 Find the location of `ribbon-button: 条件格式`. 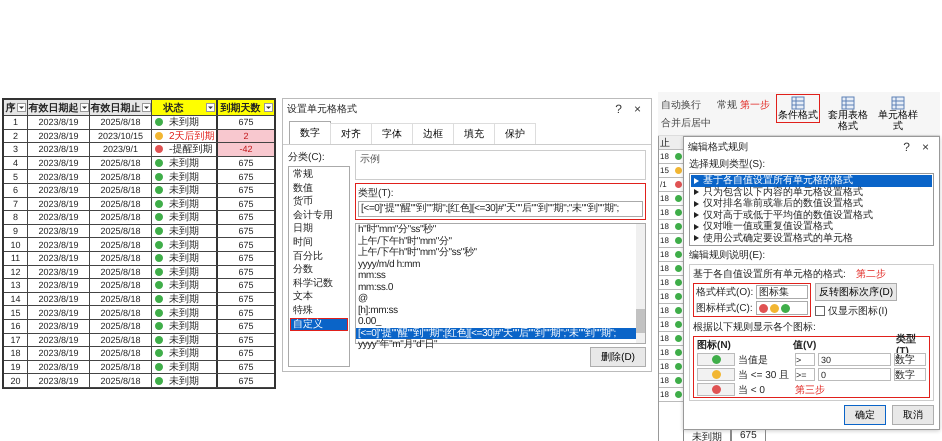

ribbon-button: 条件格式 is located at coordinates (798, 108).